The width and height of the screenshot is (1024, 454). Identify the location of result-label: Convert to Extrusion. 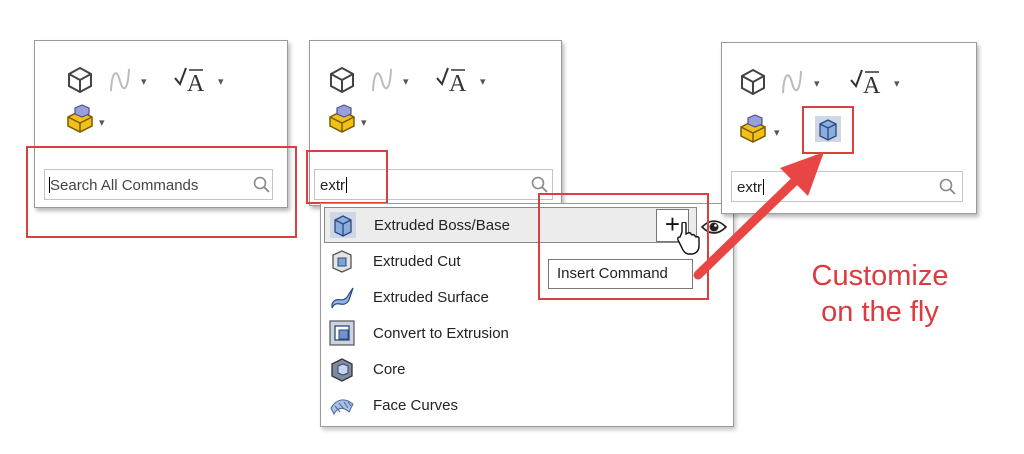
(441, 333).